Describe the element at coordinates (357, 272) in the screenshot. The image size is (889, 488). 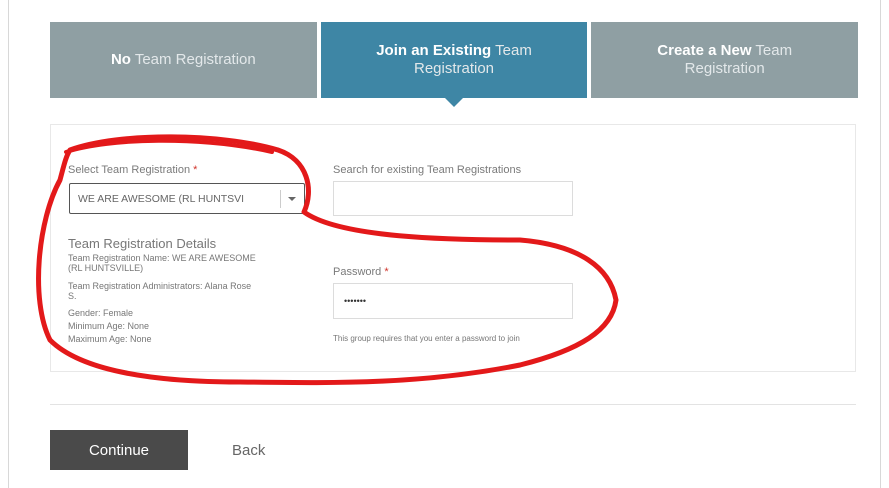
I see `label-text: Password` at that location.